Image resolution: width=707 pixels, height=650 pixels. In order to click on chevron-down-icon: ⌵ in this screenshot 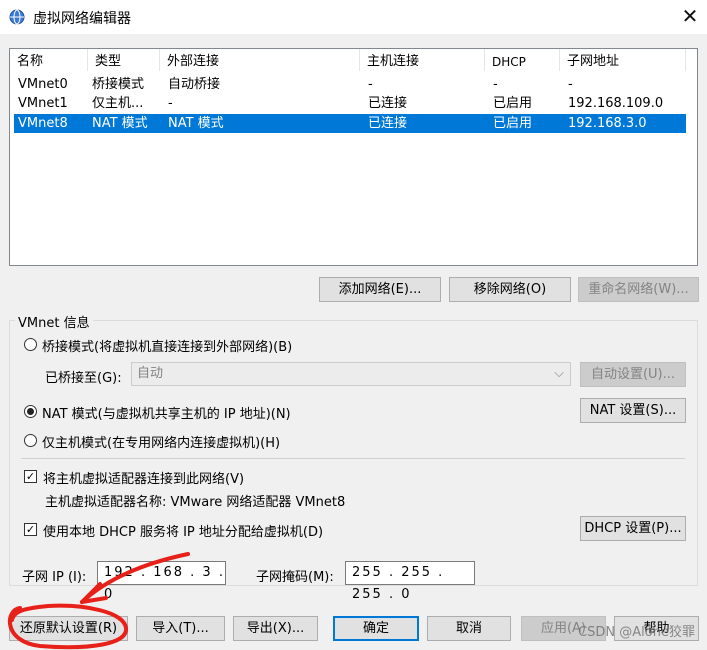, I will do `click(559, 373)`.